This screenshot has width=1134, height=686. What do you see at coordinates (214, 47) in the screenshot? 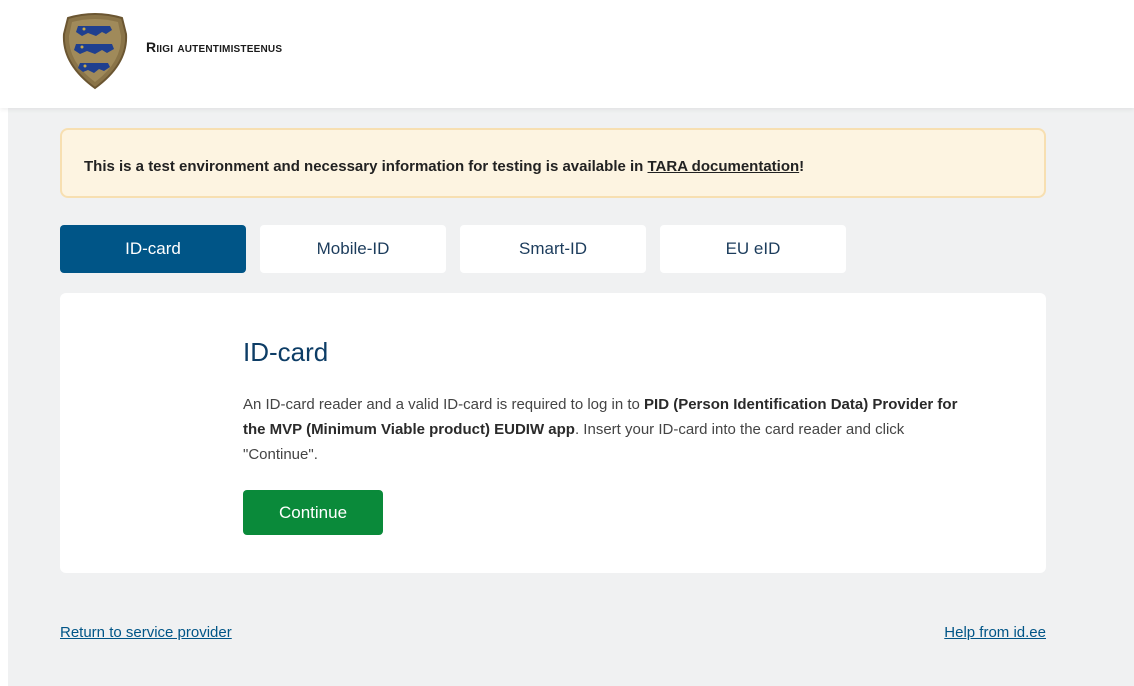
I see `brand-name: Riigi autentimisteenus` at bounding box center [214, 47].